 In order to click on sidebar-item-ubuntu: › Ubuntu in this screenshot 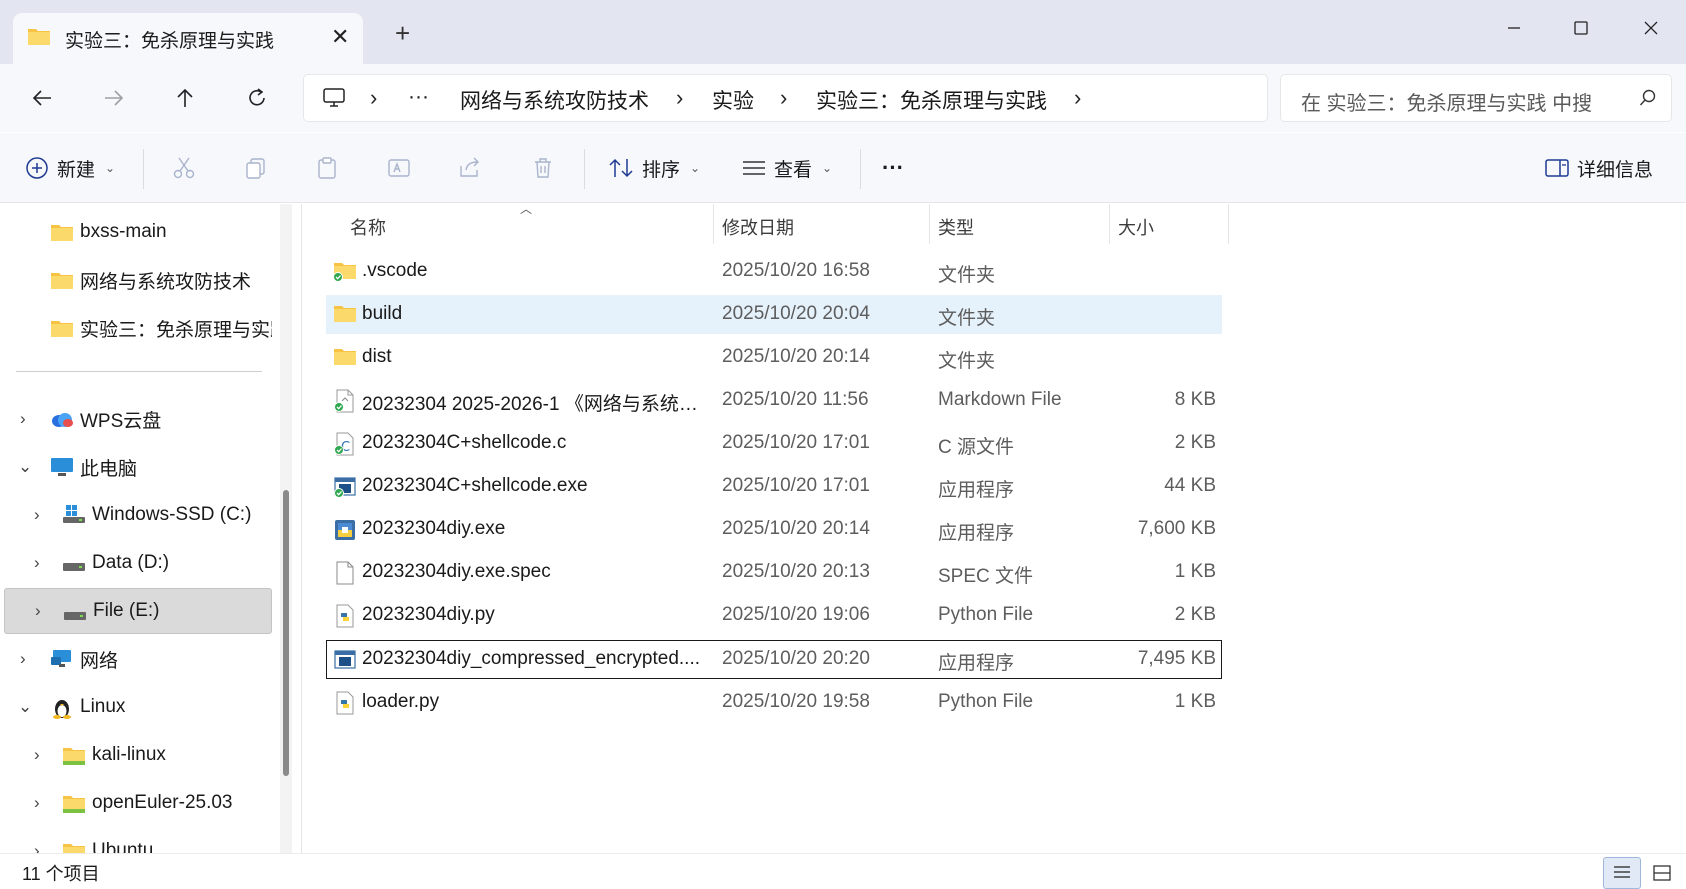, I will do `click(138, 840)`.